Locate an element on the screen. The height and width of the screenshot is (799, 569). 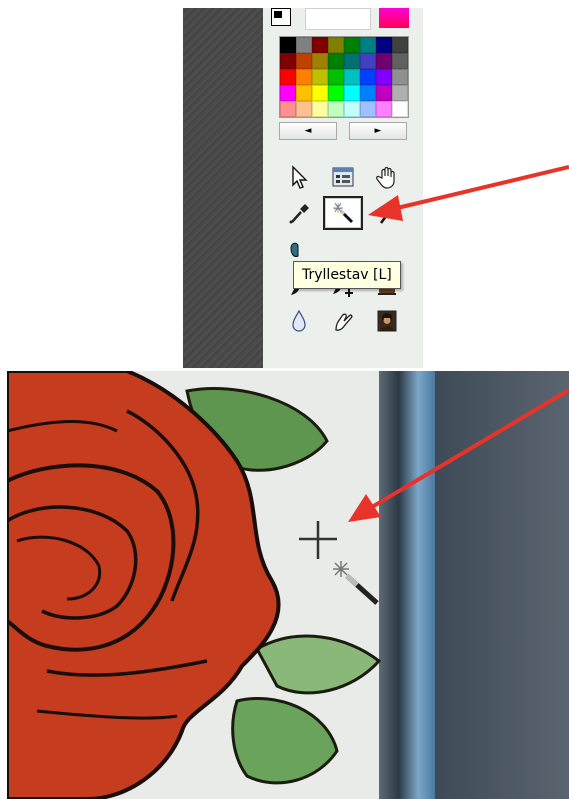
water-drop-tool-button is located at coordinates (299, 321).